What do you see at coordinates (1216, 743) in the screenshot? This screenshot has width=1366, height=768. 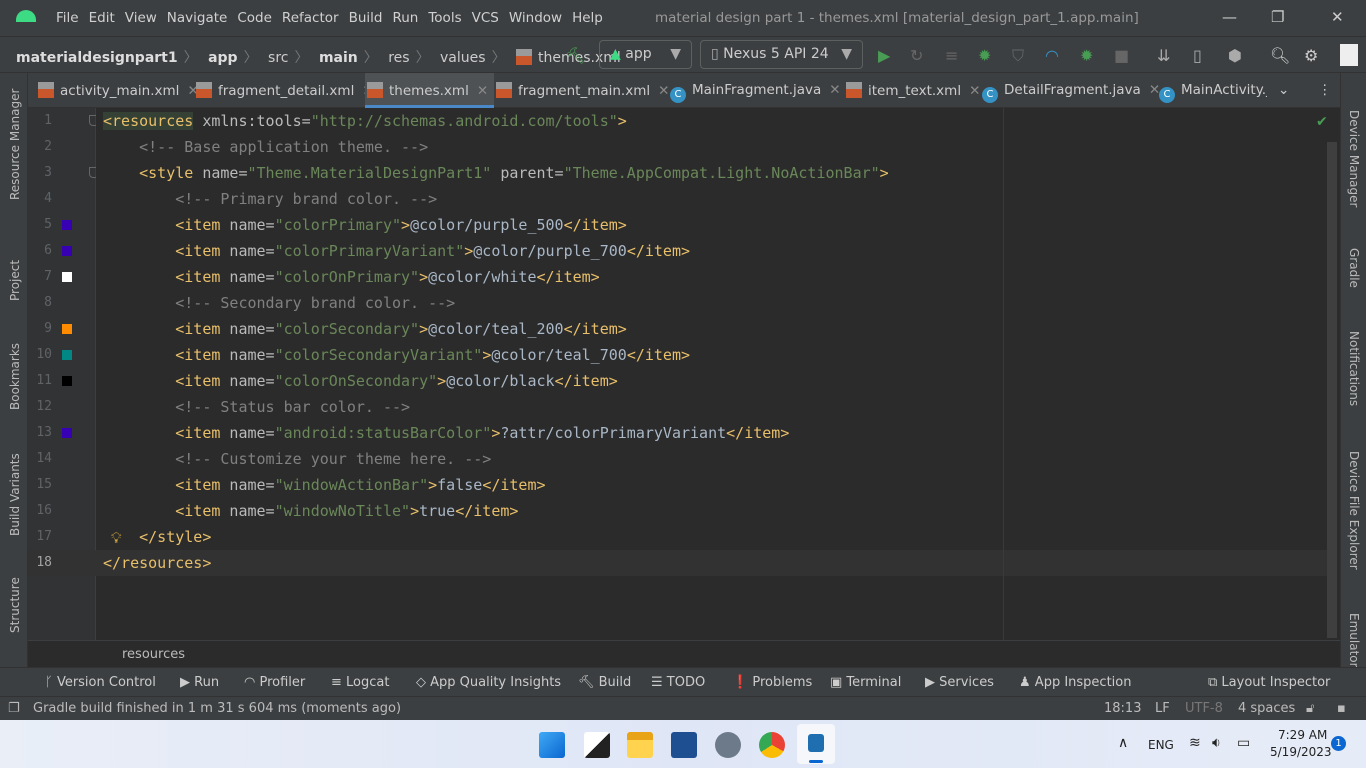 I see `volume-icon: 🔉︎` at bounding box center [1216, 743].